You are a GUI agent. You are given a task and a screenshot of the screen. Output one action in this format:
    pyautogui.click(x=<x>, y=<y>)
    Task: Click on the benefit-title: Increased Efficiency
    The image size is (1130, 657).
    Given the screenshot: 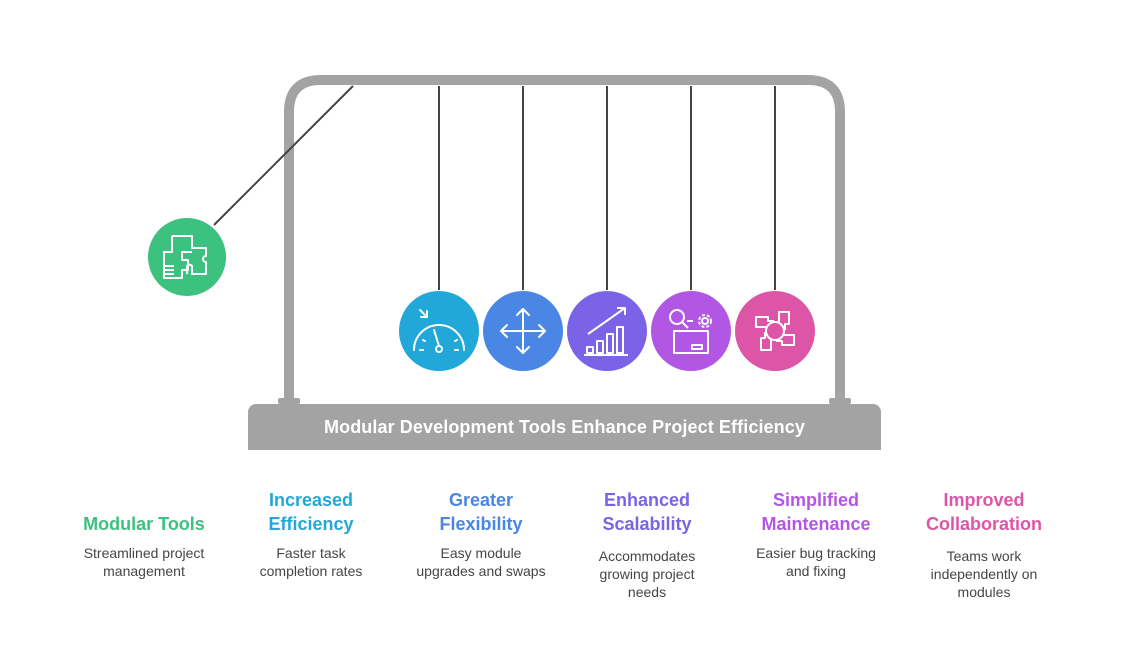 What is the action you would take?
    pyautogui.click(x=311, y=512)
    